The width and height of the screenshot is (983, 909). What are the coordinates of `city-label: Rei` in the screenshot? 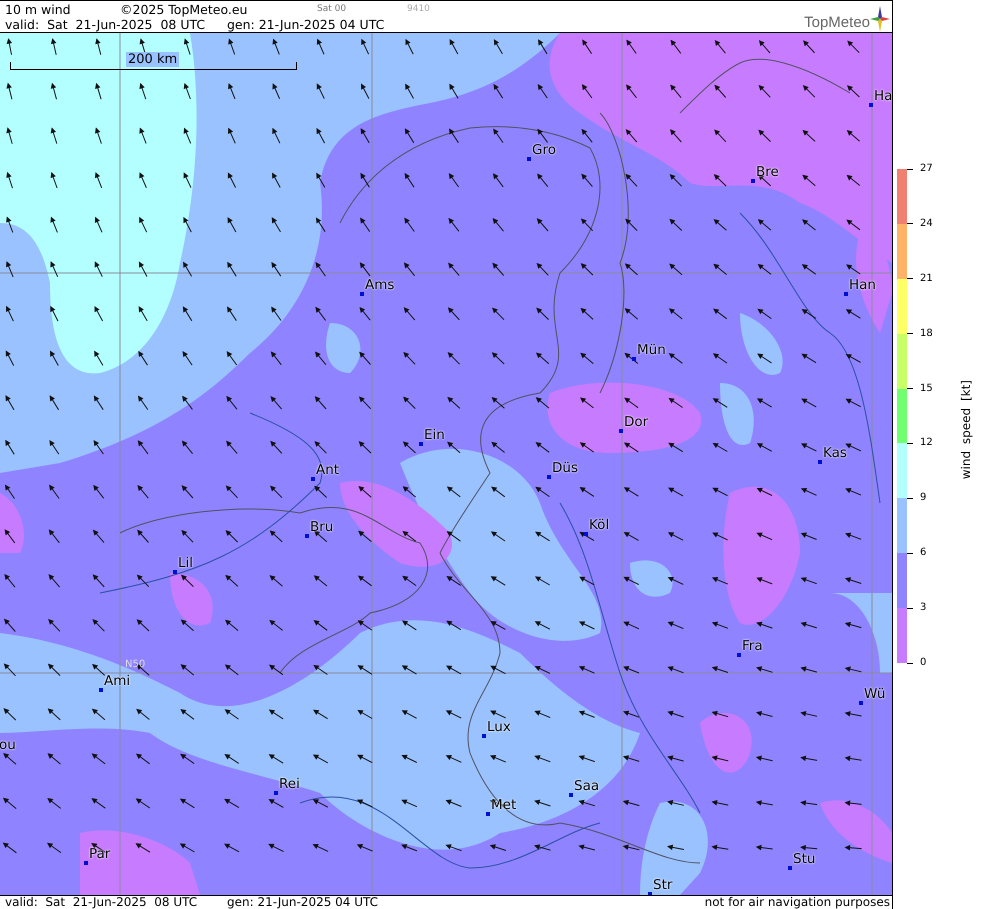 It's located at (289, 784).